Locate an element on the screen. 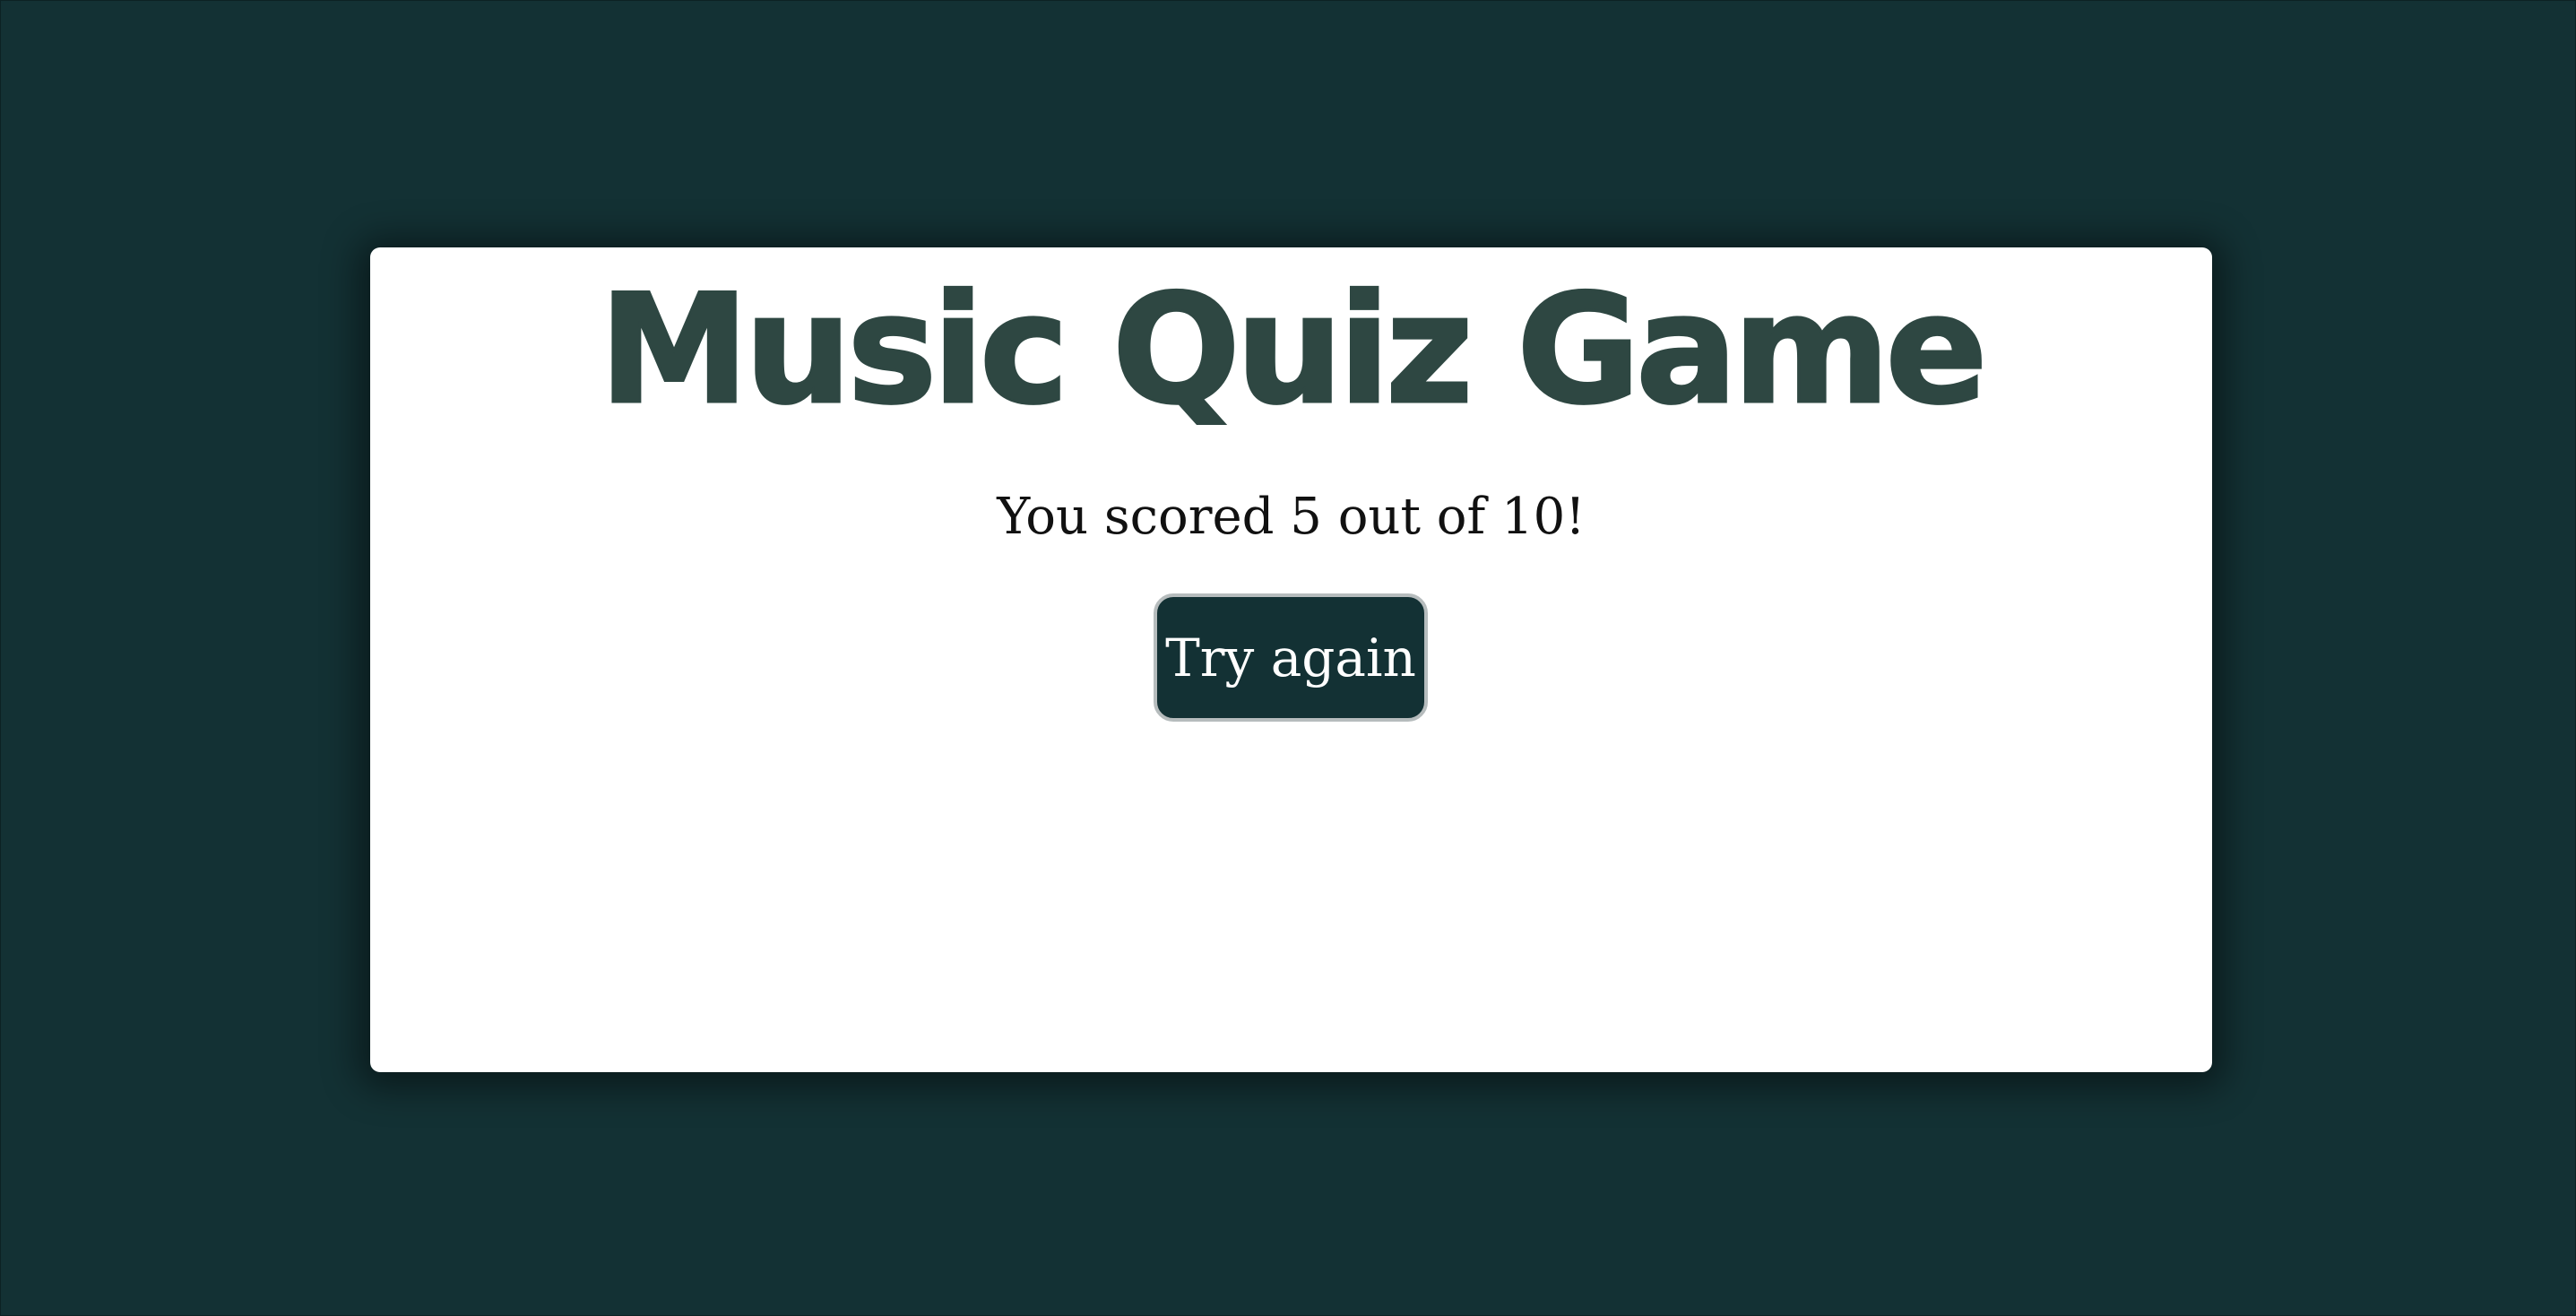  try-again-button: Try again is located at coordinates (1291, 658).